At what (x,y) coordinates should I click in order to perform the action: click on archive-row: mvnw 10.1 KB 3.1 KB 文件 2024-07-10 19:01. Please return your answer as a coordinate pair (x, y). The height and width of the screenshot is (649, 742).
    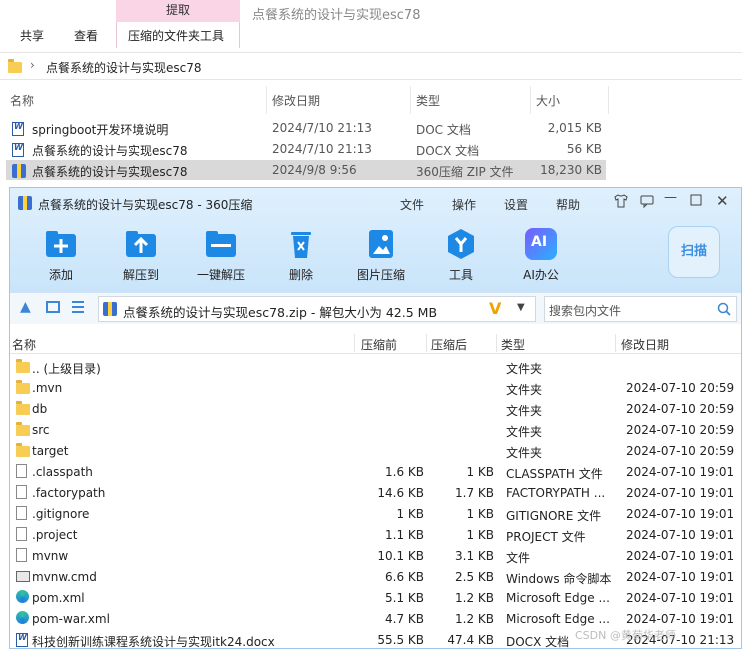
    Looking at the image, I should click on (375, 555).